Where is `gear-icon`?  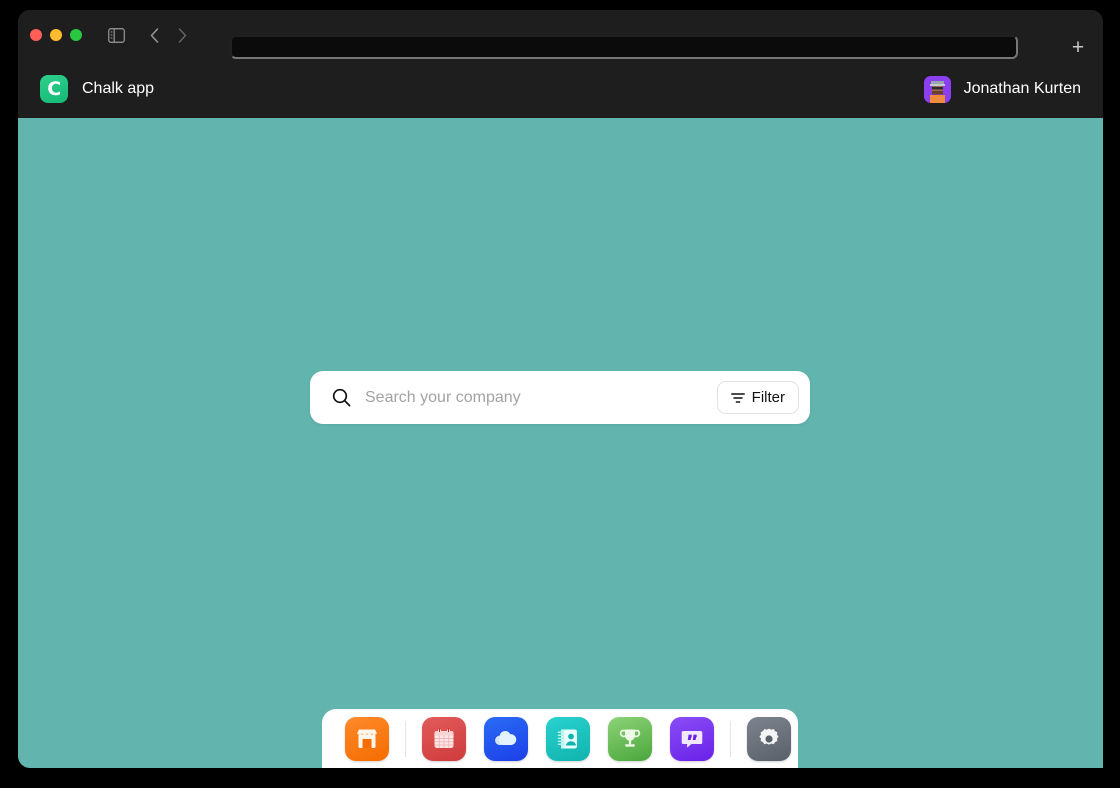 gear-icon is located at coordinates (769, 739).